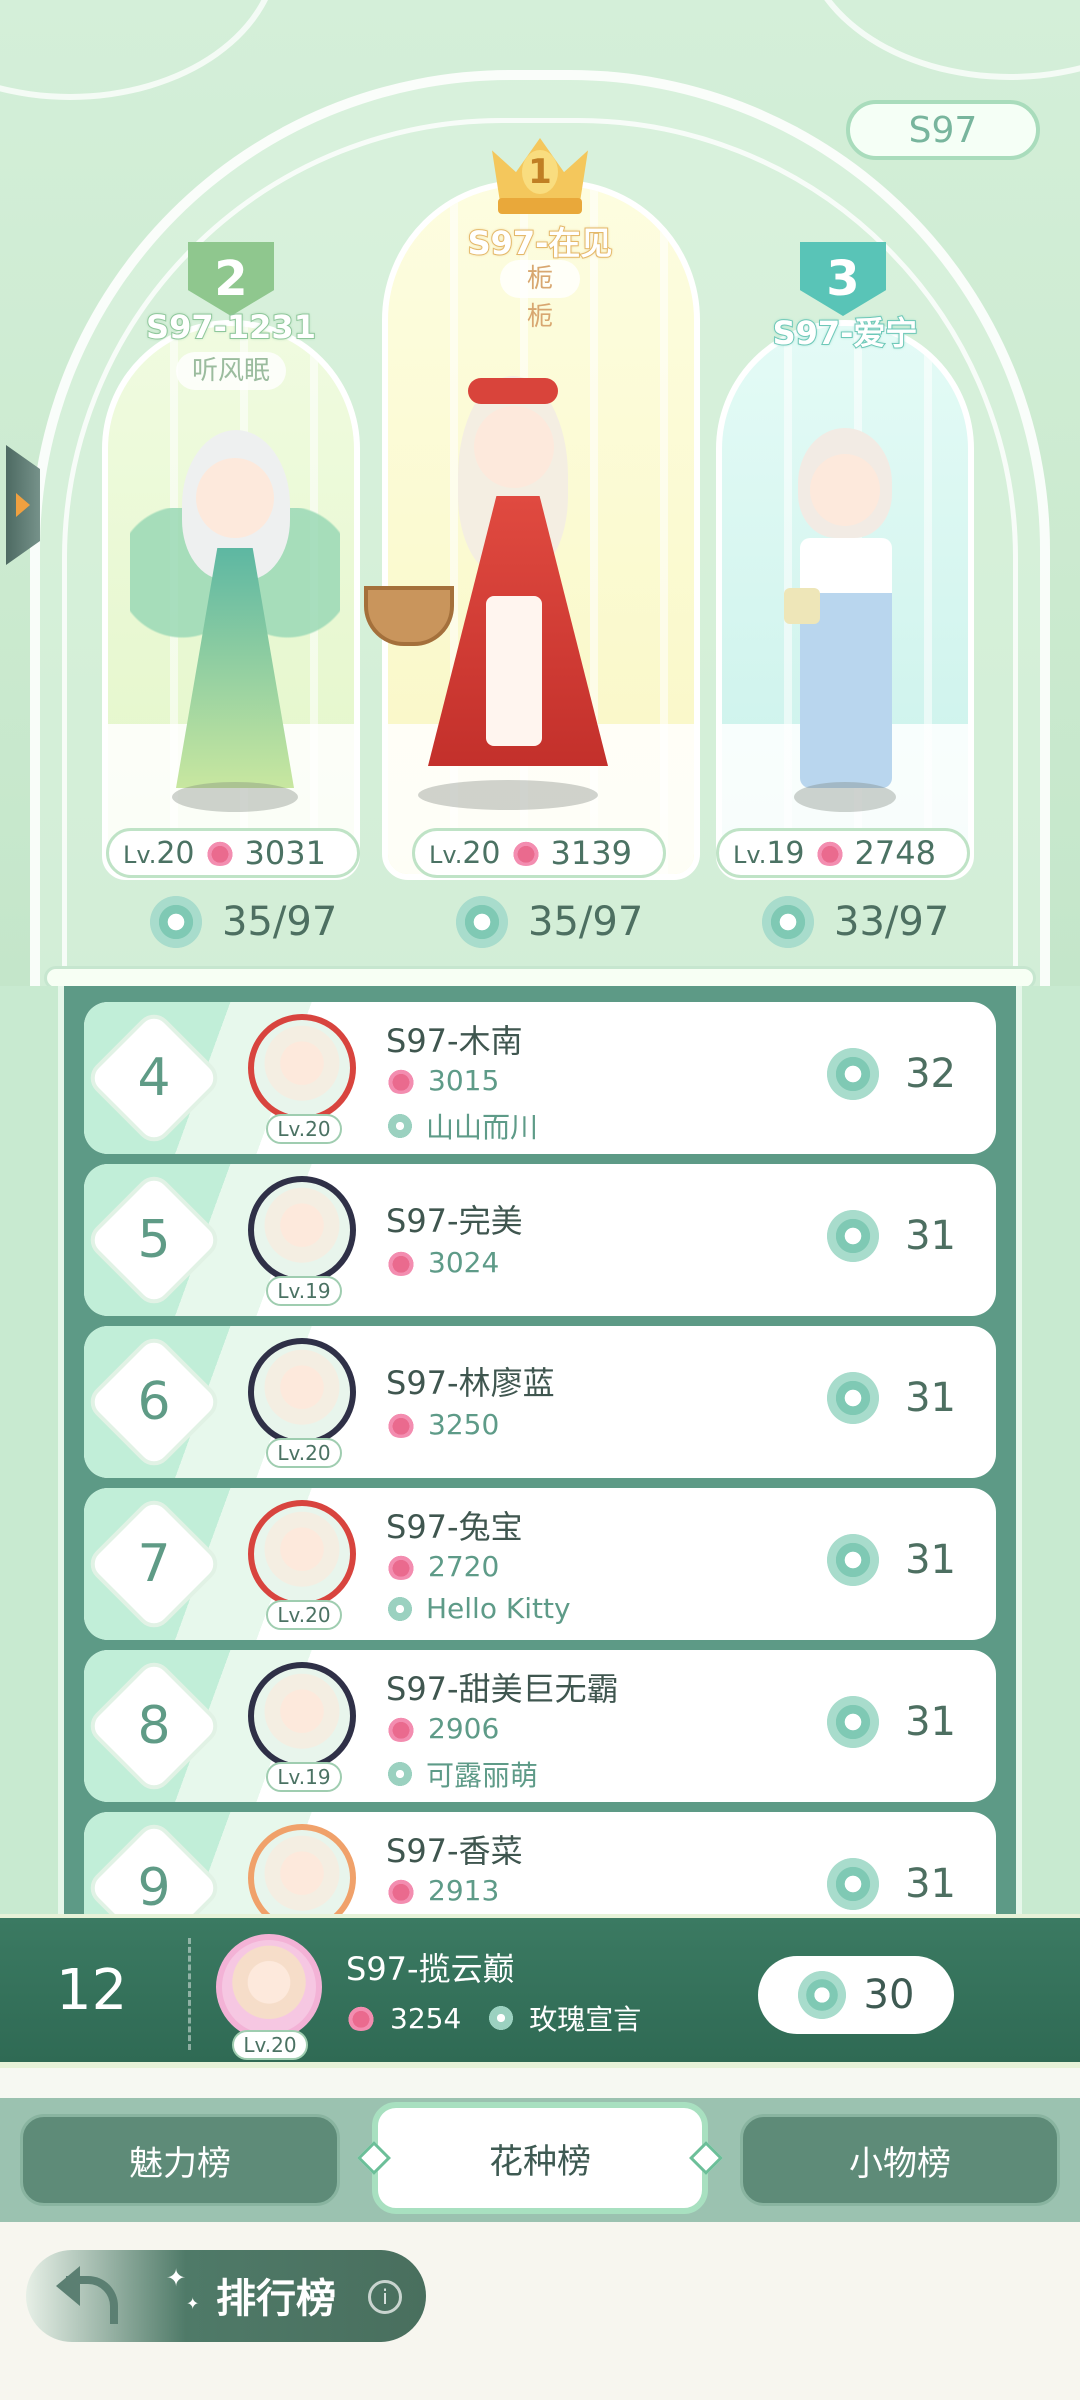 This screenshot has width=1080, height=2400. I want to click on stat-pill-first: Lv.20 3139, so click(539, 853).